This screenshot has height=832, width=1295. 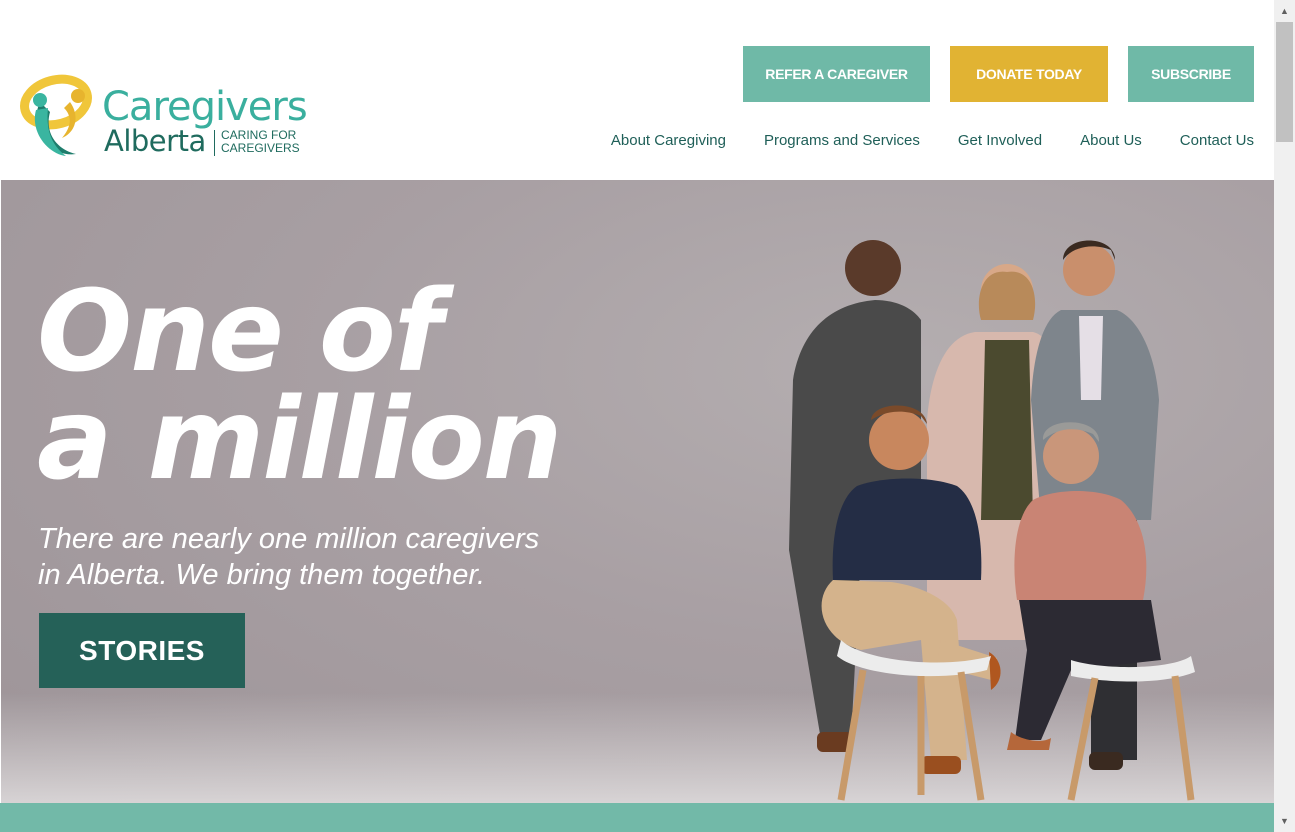 I want to click on nav-contact-us: Contact Us, so click(x=1217, y=142).